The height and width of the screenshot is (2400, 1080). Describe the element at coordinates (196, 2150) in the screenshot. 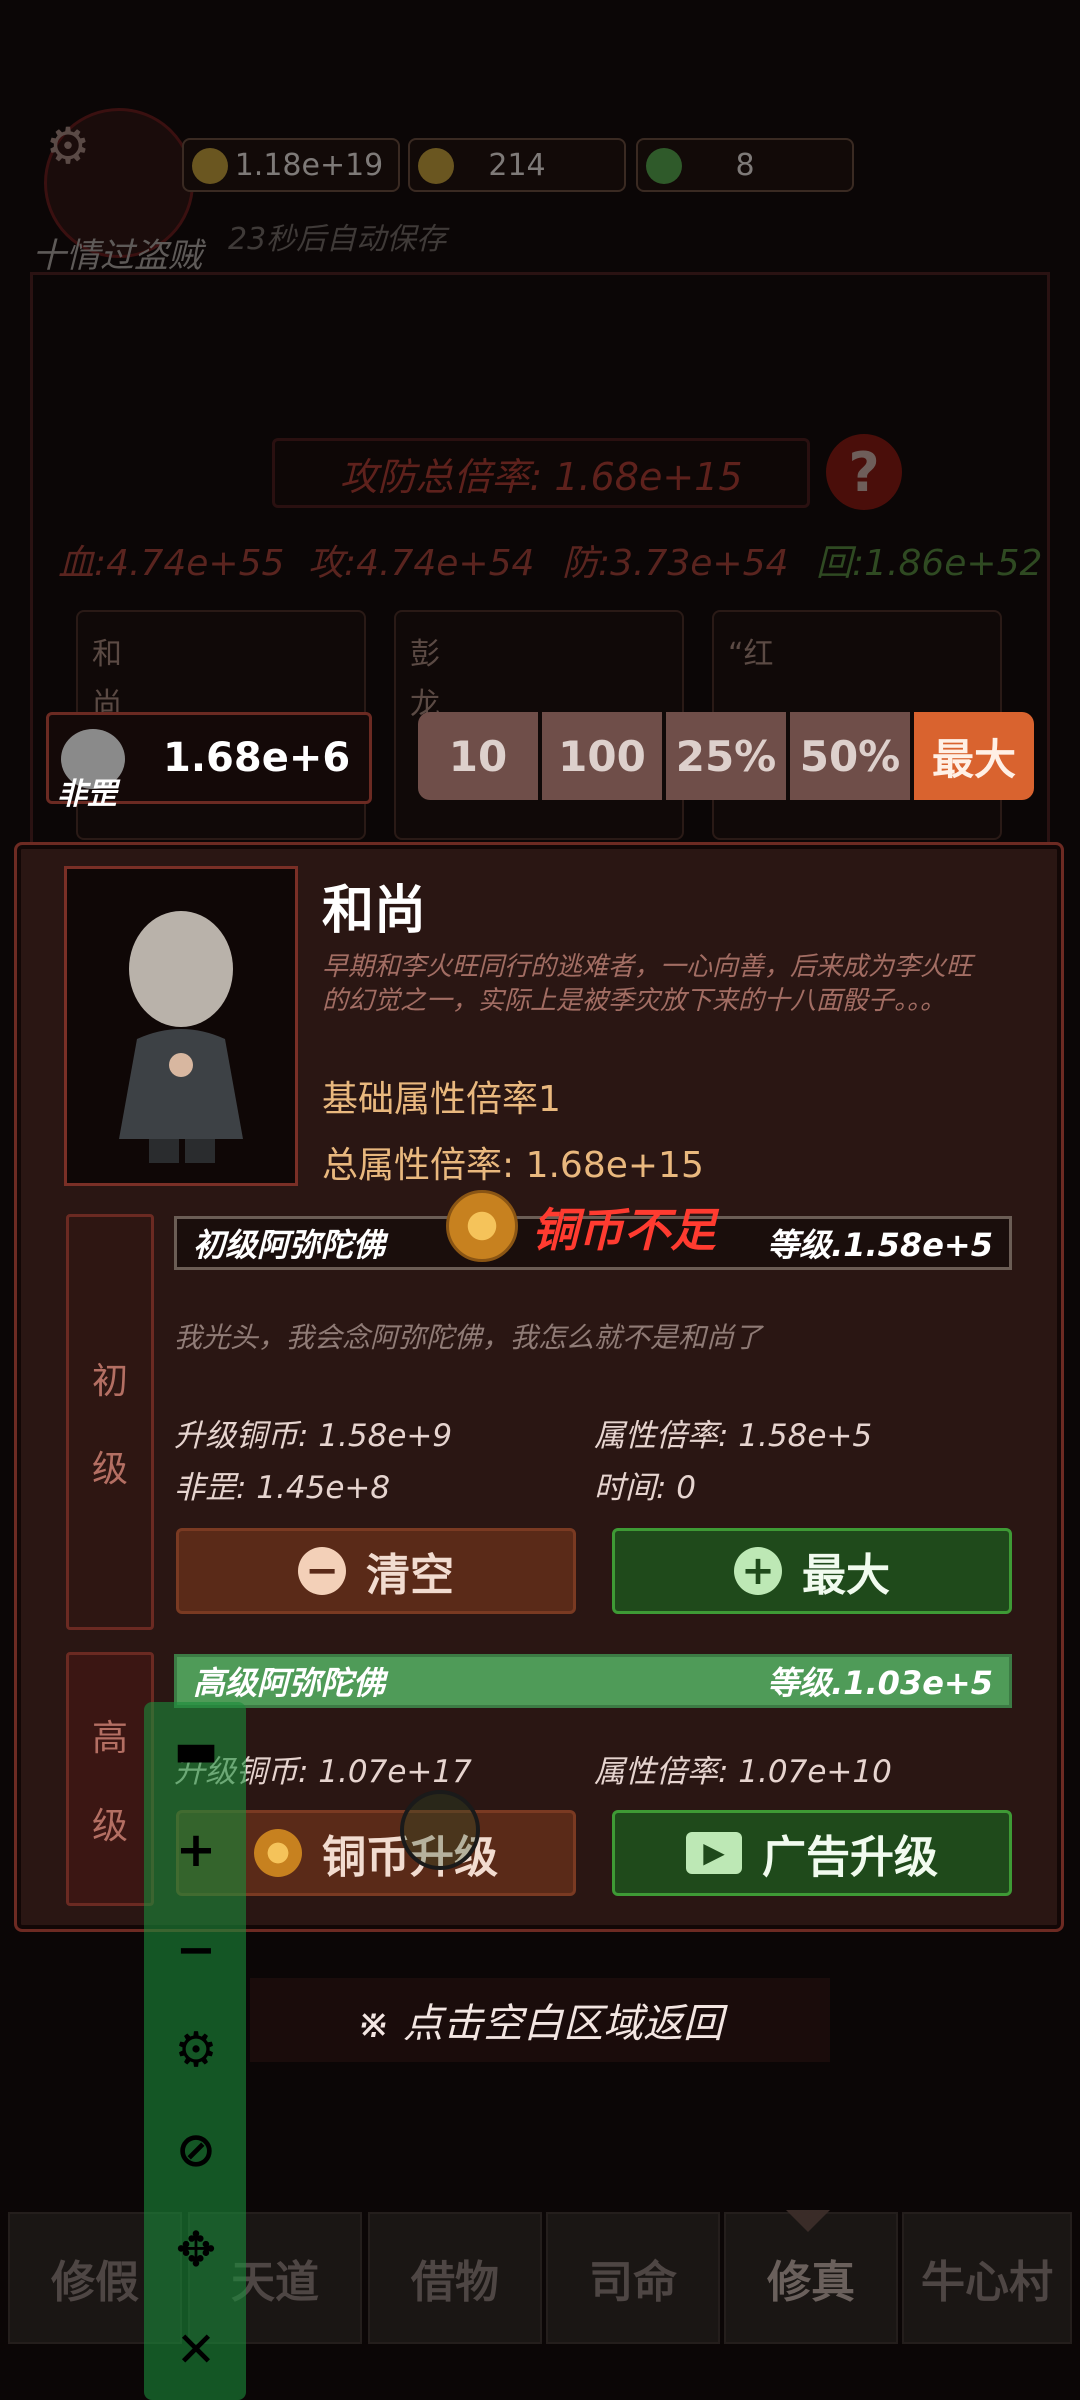

I see `eye-off-icon: ⊘` at that location.